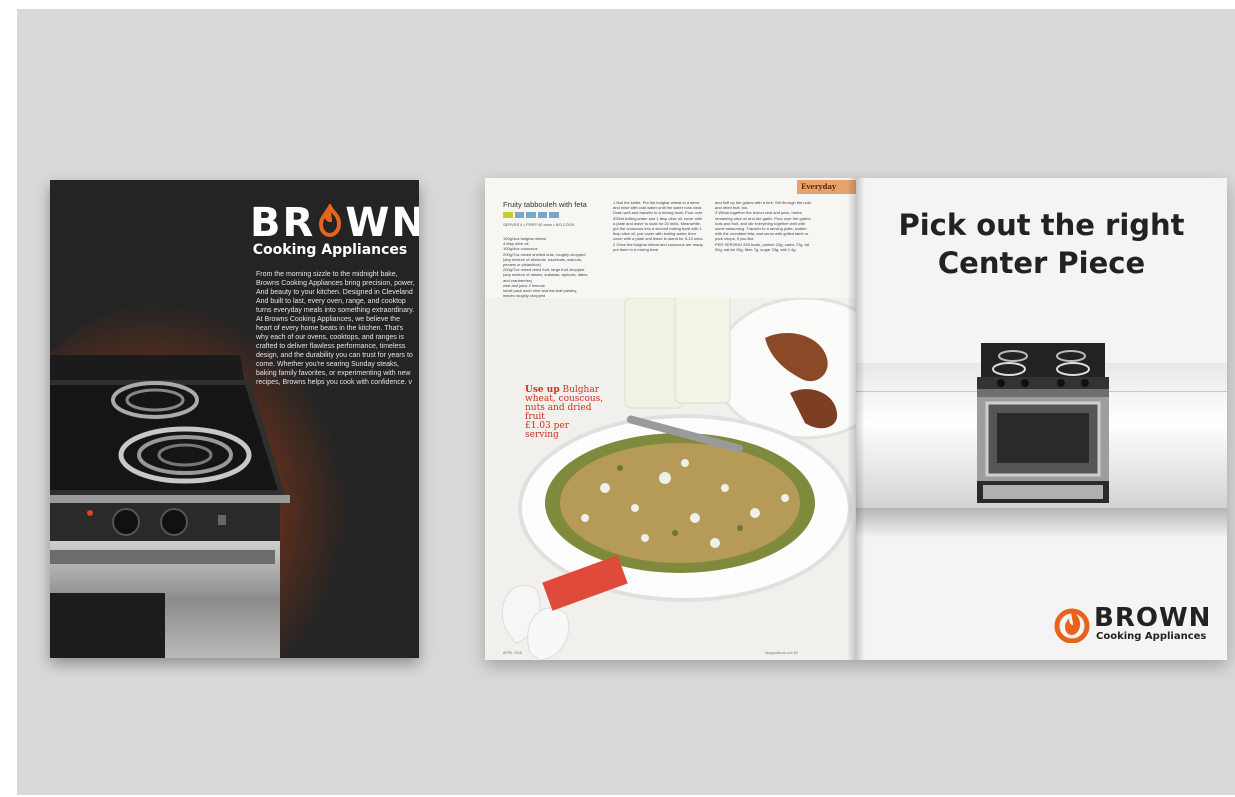 This screenshot has width=1235, height=797. What do you see at coordinates (1043, 423) in the screenshot?
I see `range-photo` at bounding box center [1043, 423].